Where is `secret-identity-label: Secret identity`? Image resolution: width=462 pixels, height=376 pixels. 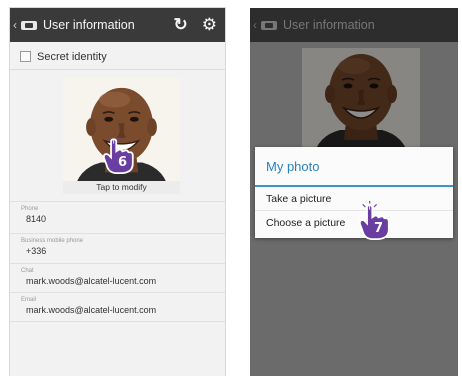
secret-identity-label: Secret identity is located at coordinates (72, 56).